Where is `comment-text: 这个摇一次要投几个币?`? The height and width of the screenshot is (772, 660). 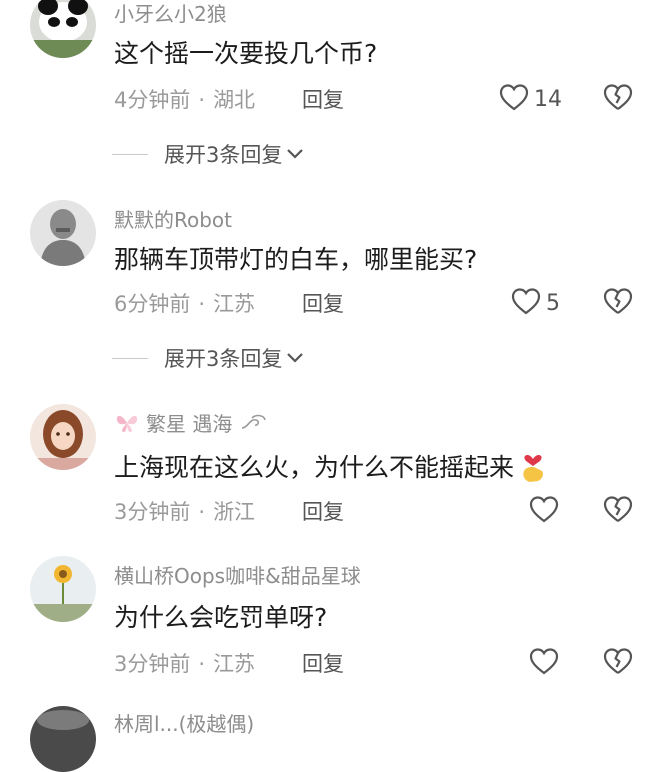
comment-text: 这个摇一次要投几个币? is located at coordinates (246, 53).